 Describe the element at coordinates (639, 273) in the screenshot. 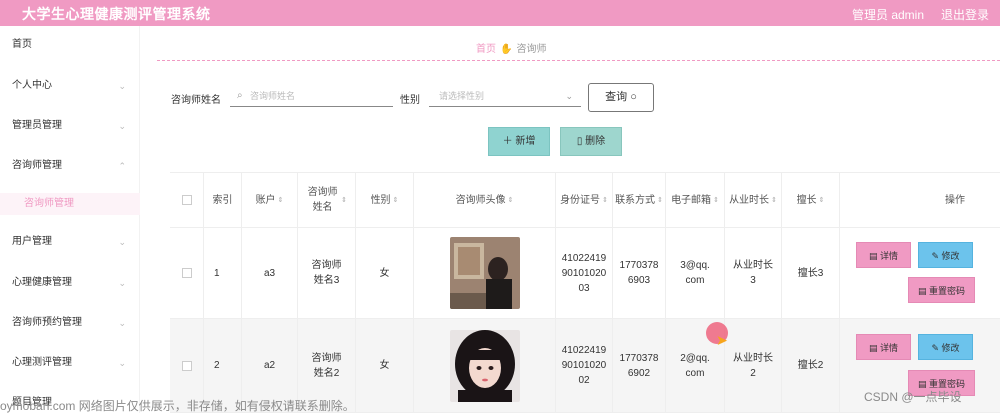

I see `row-phone: 17703786903` at that location.